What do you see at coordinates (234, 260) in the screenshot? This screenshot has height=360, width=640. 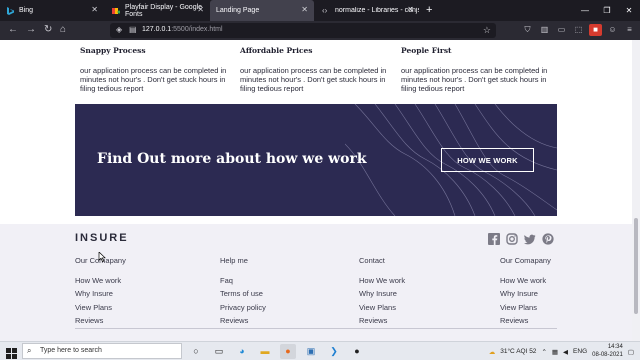 I see `footer-column-heading: Help me` at bounding box center [234, 260].